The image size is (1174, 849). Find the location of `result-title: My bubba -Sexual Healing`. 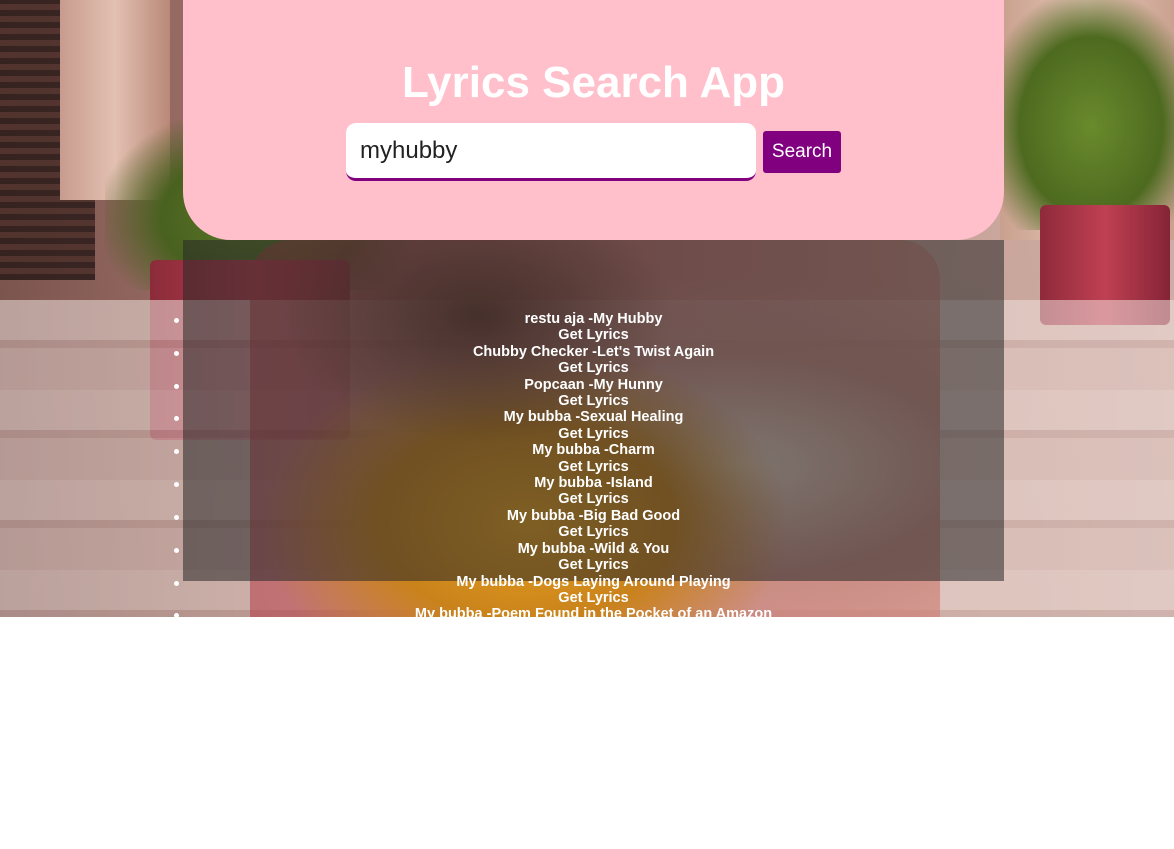

result-title: My bubba -Sexual Healing is located at coordinates (593, 417).